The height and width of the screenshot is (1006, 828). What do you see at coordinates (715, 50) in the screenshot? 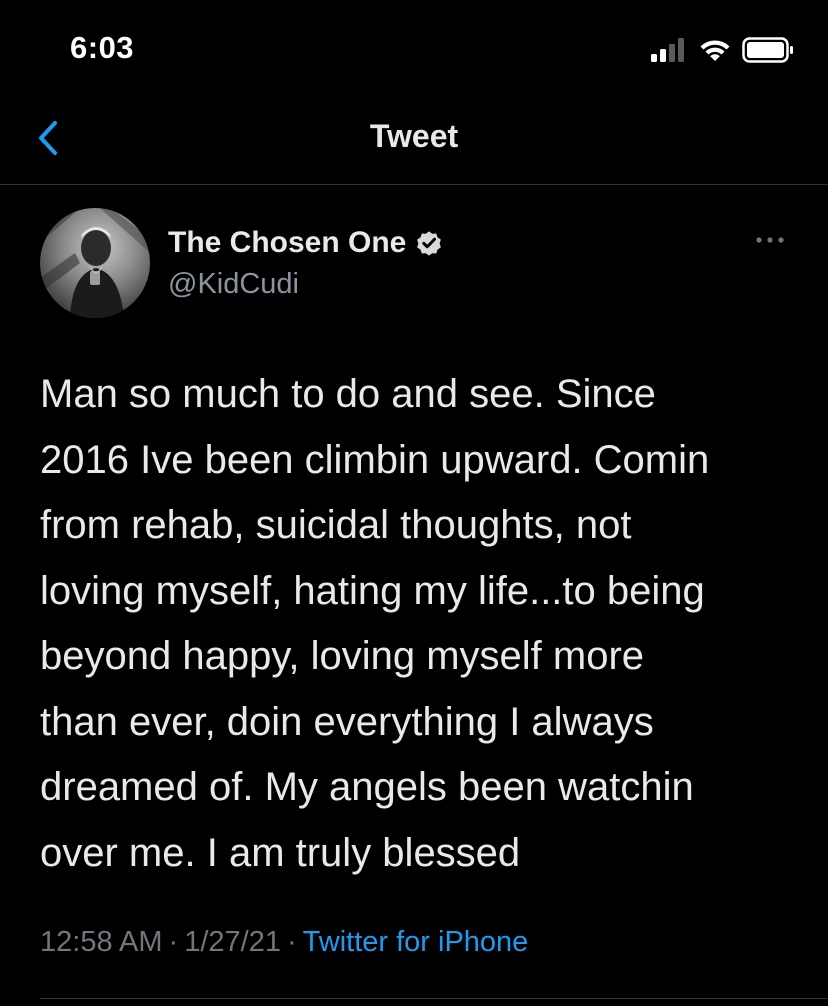
I see `wifi-icon` at bounding box center [715, 50].